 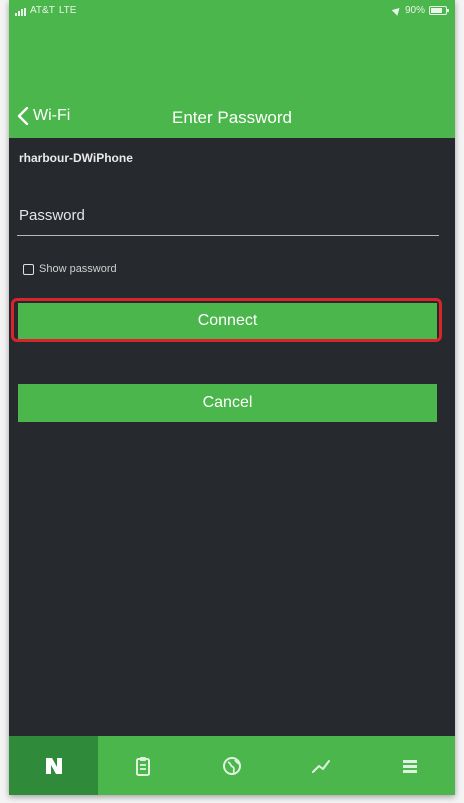 What do you see at coordinates (28, 269) in the screenshot?
I see `show-password-checkbox` at bounding box center [28, 269].